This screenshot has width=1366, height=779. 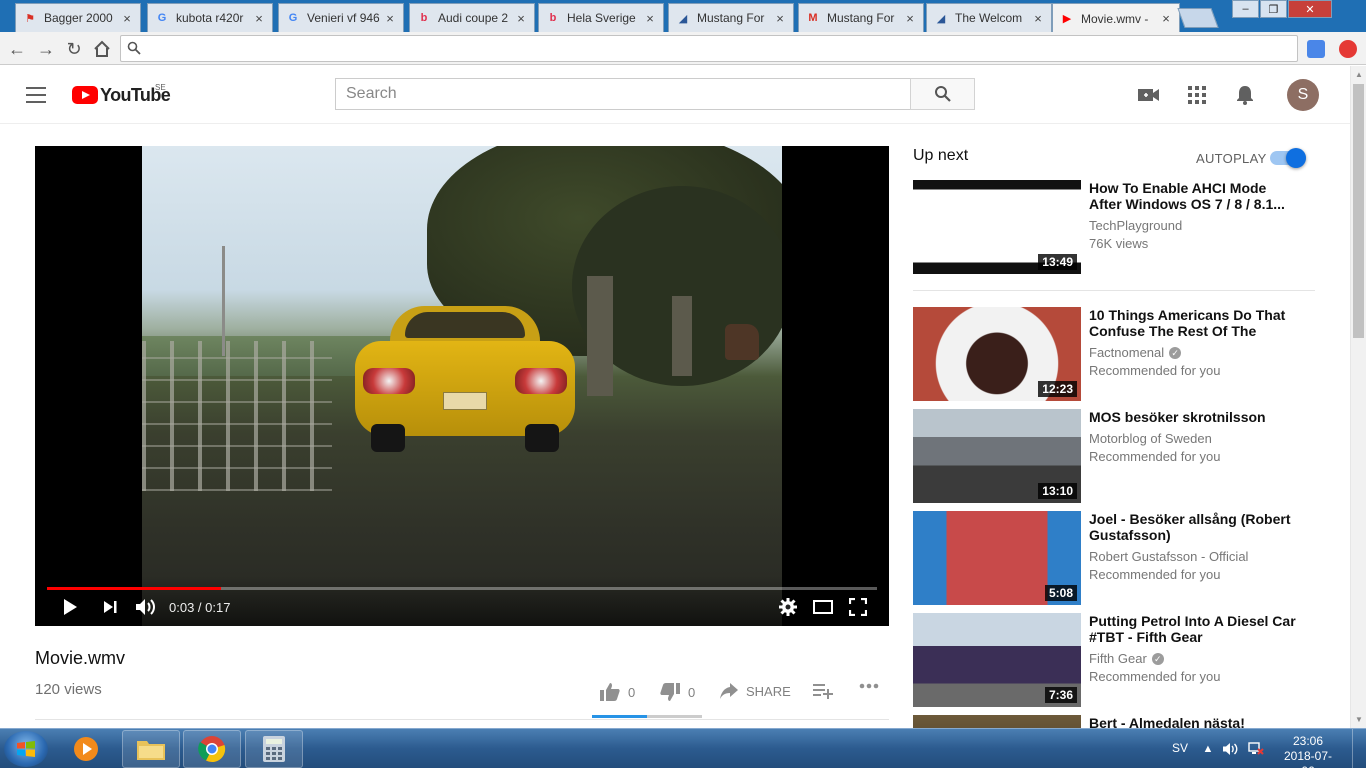 What do you see at coordinates (26, 749) in the screenshot?
I see `start-button` at bounding box center [26, 749].